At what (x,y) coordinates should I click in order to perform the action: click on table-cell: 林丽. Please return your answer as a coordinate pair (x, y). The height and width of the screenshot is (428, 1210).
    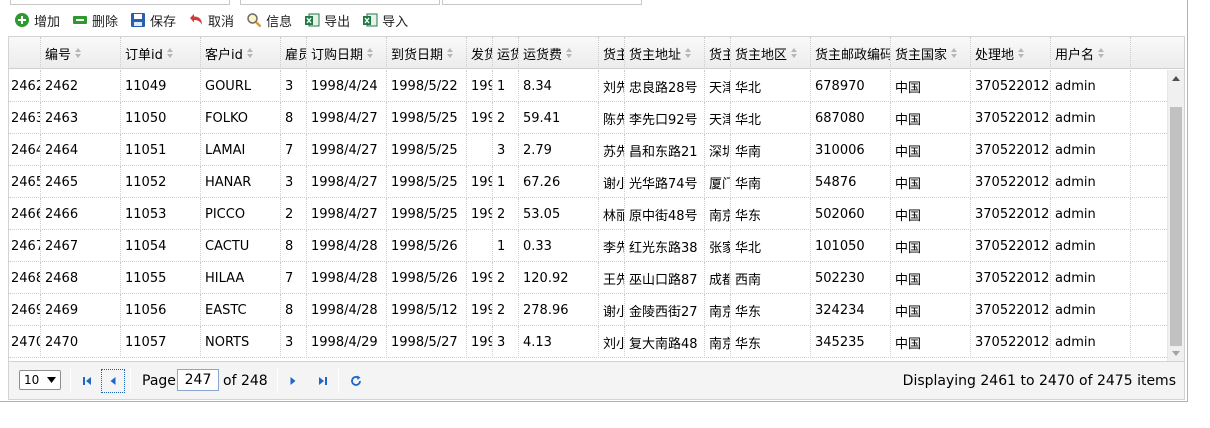
    Looking at the image, I should click on (612, 214).